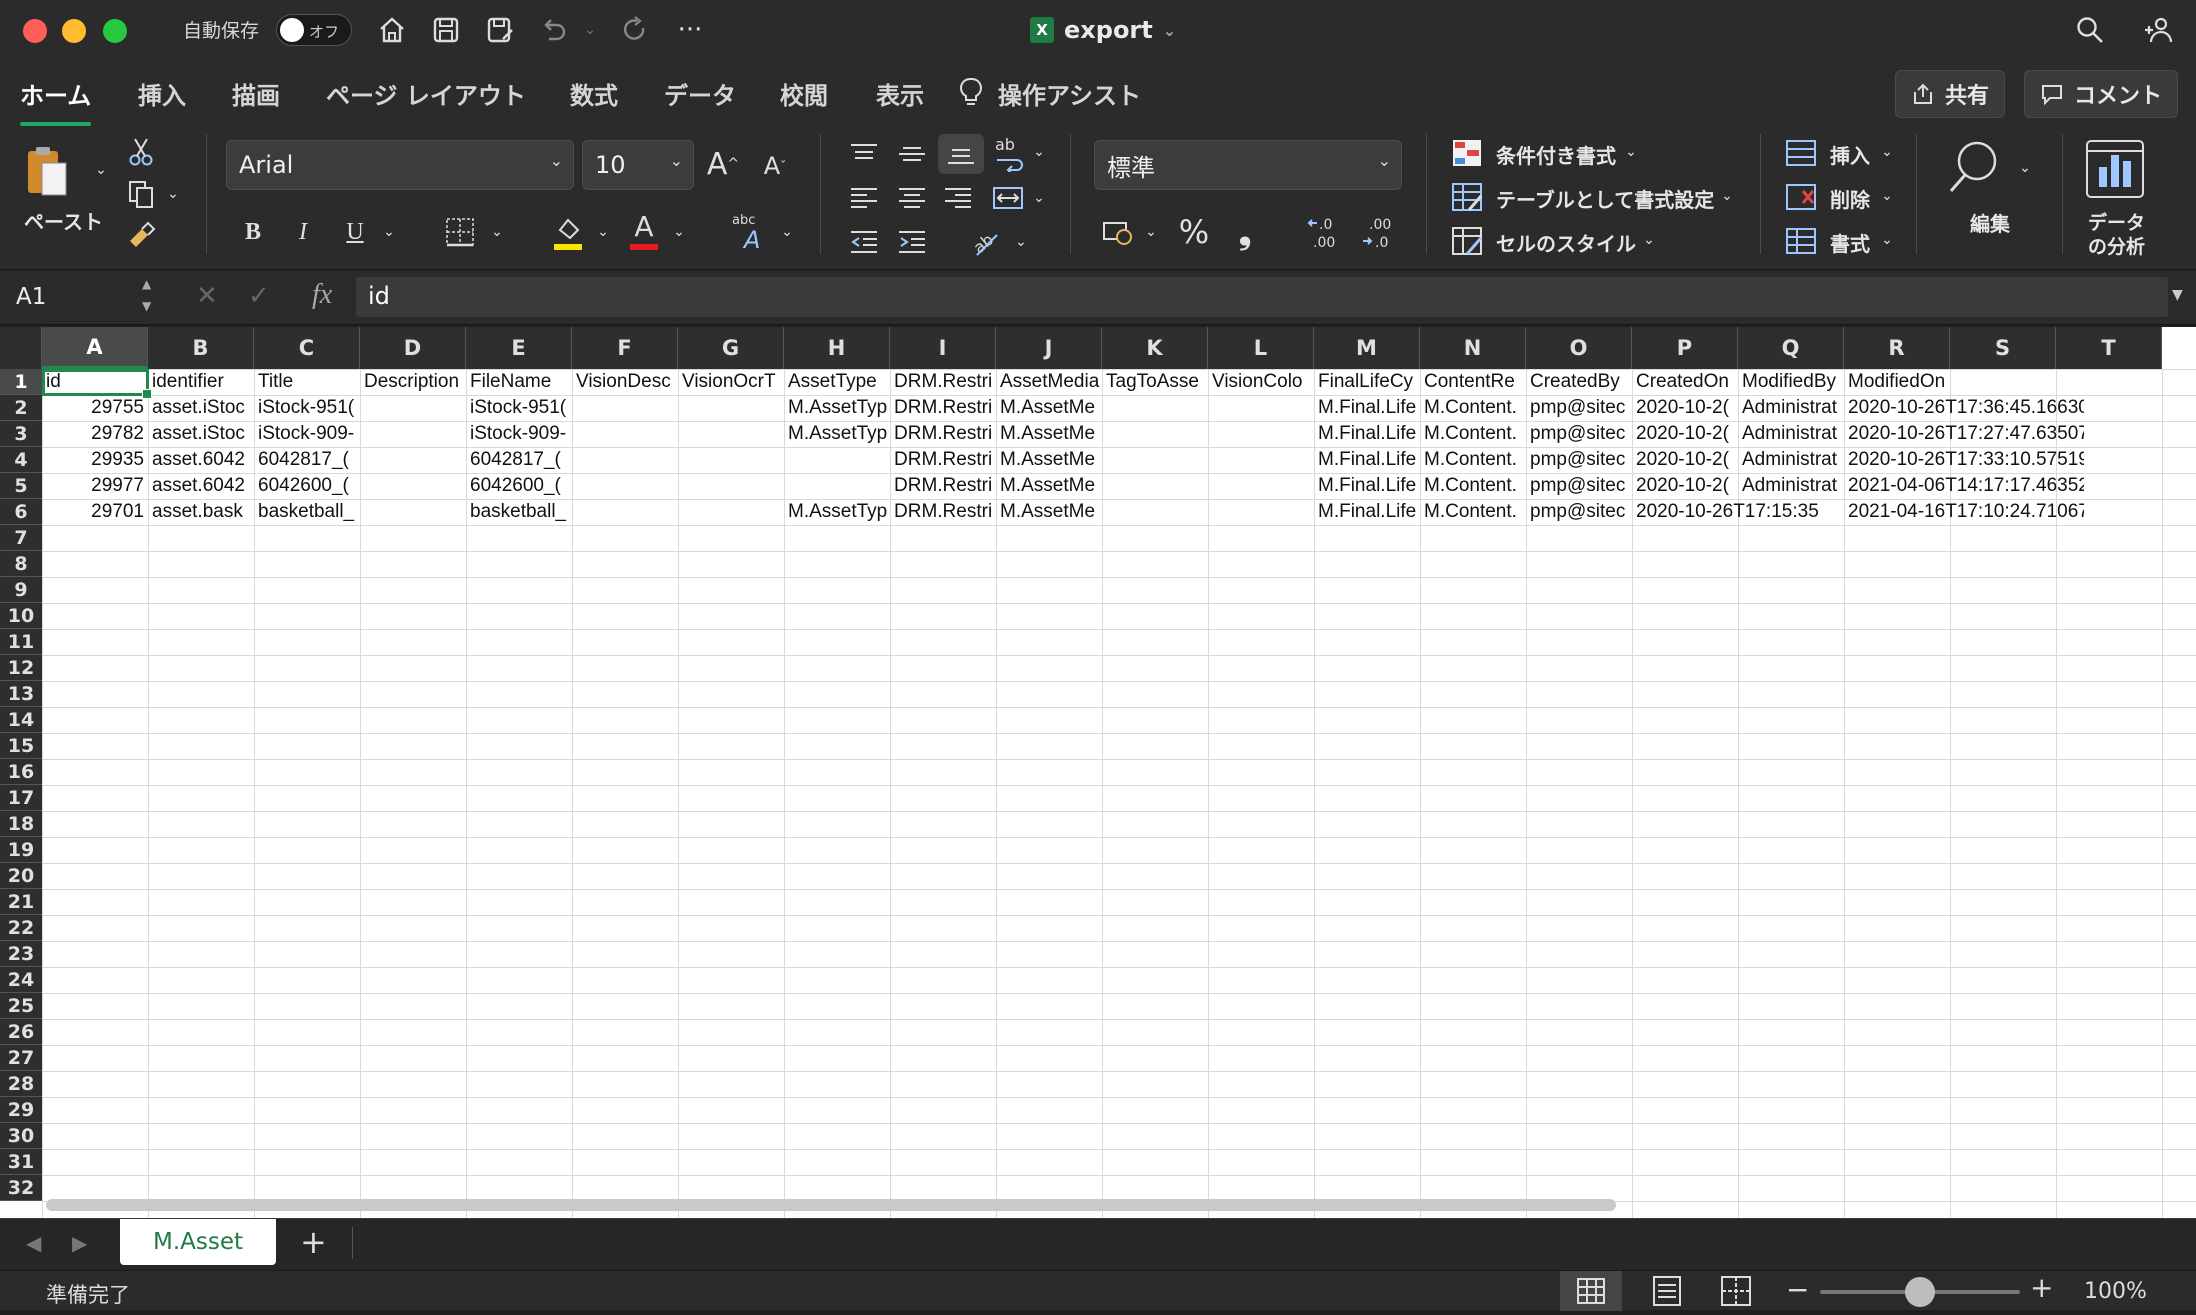  What do you see at coordinates (1069, 93) in the screenshot?
I see `tell-me-search: 操作アシスト` at bounding box center [1069, 93].